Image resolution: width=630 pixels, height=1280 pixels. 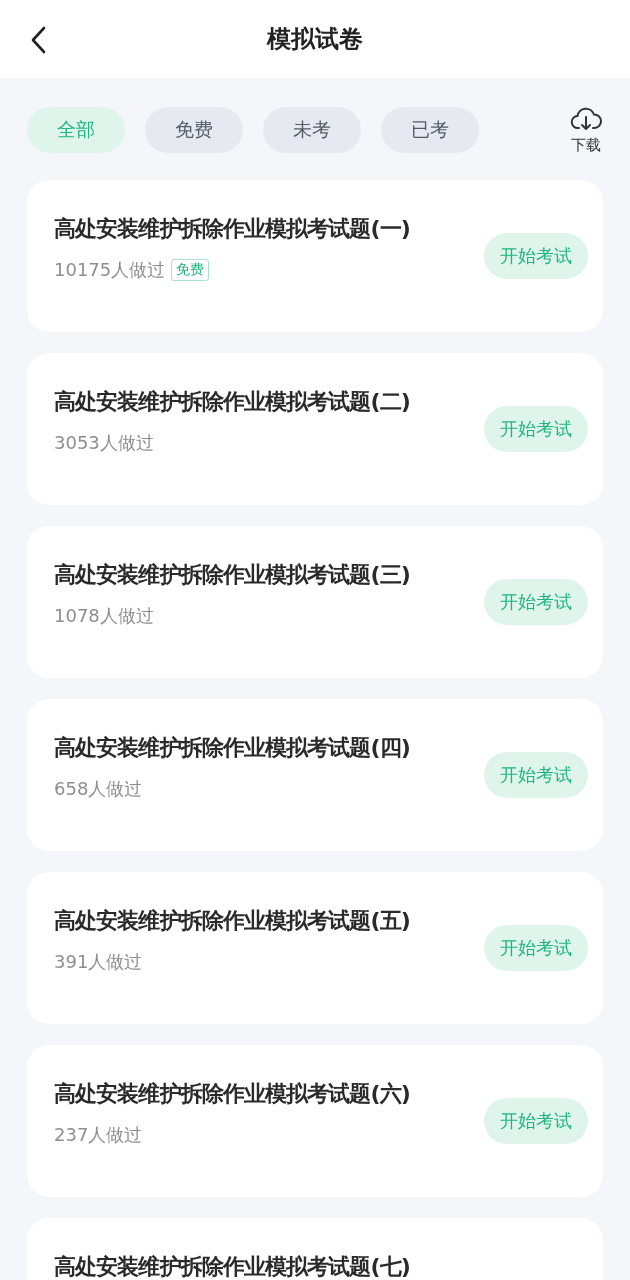 What do you see at coordinates (315, 256) in the screenshot?
I see `paper-card: 高处安装维护拆除作业模拟考试题(一) 10175人做过 免费 开始考试` at bounding box center [315, 256].